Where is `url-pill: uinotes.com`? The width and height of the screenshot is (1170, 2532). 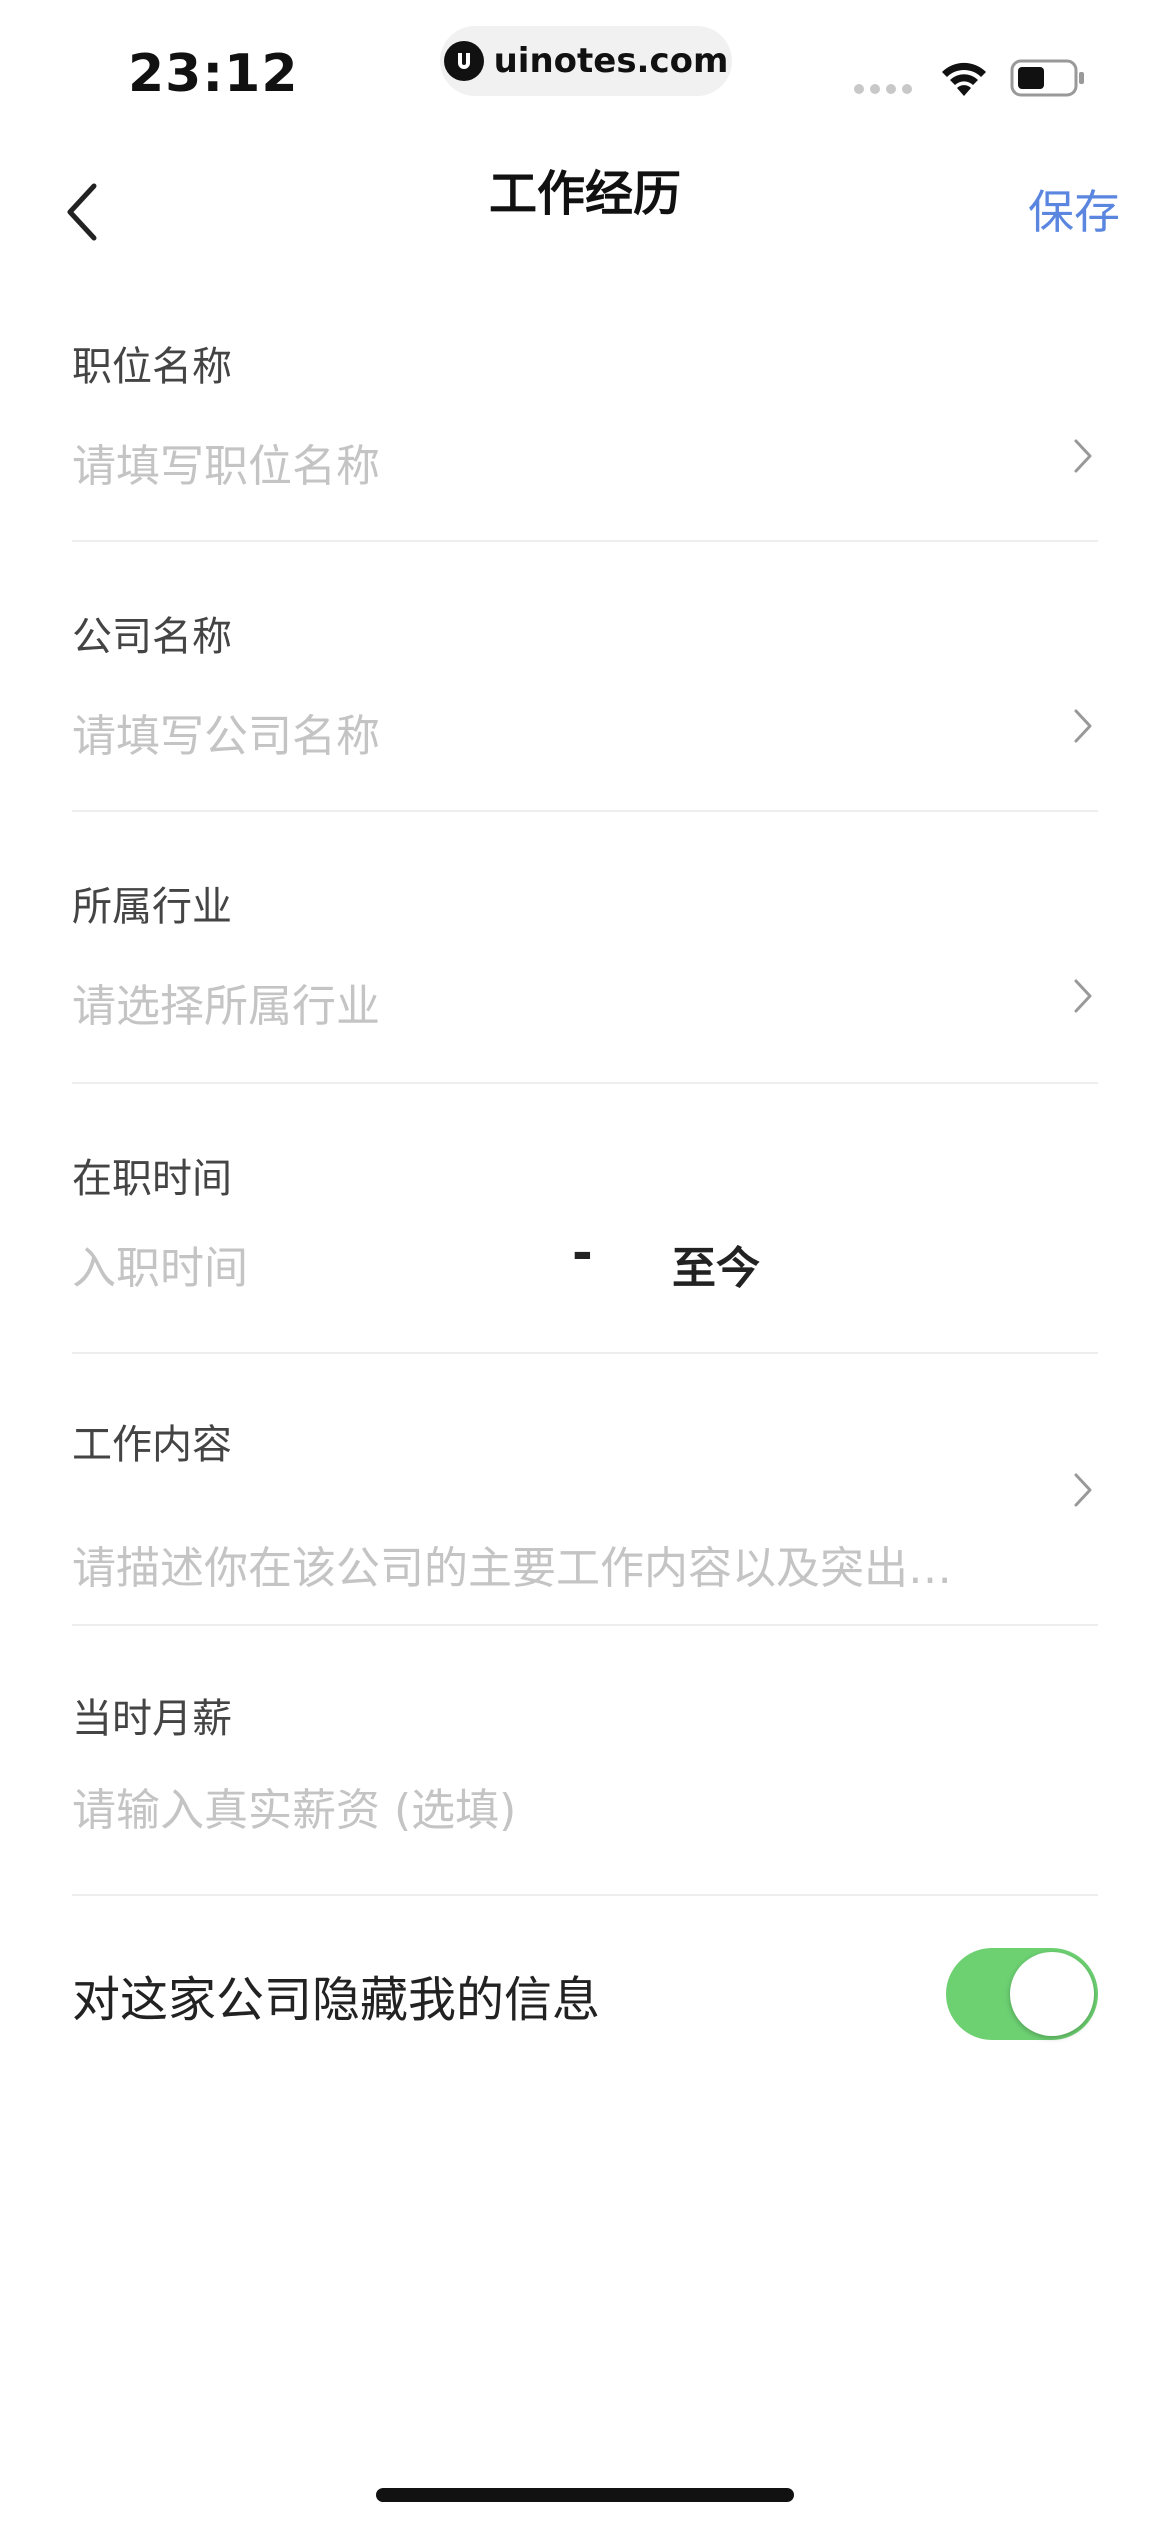
url-pill: uinotes.com is located at coordinates (586, 61).